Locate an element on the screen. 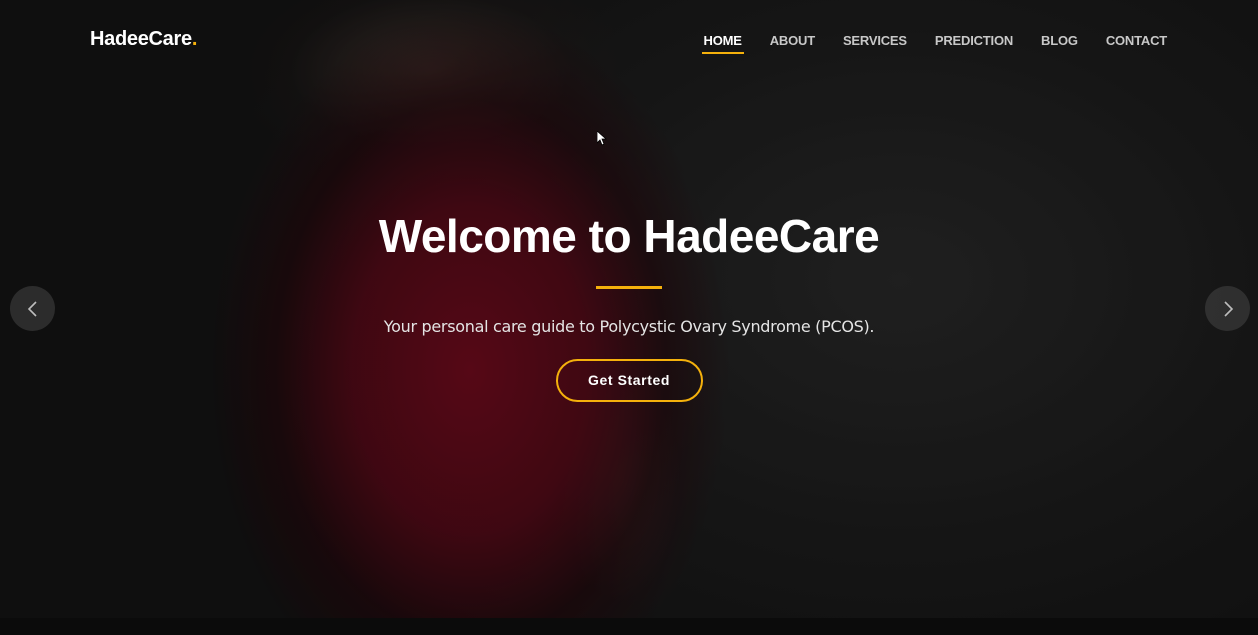  chevron-right-icon is located at coordinates (1228, 308).